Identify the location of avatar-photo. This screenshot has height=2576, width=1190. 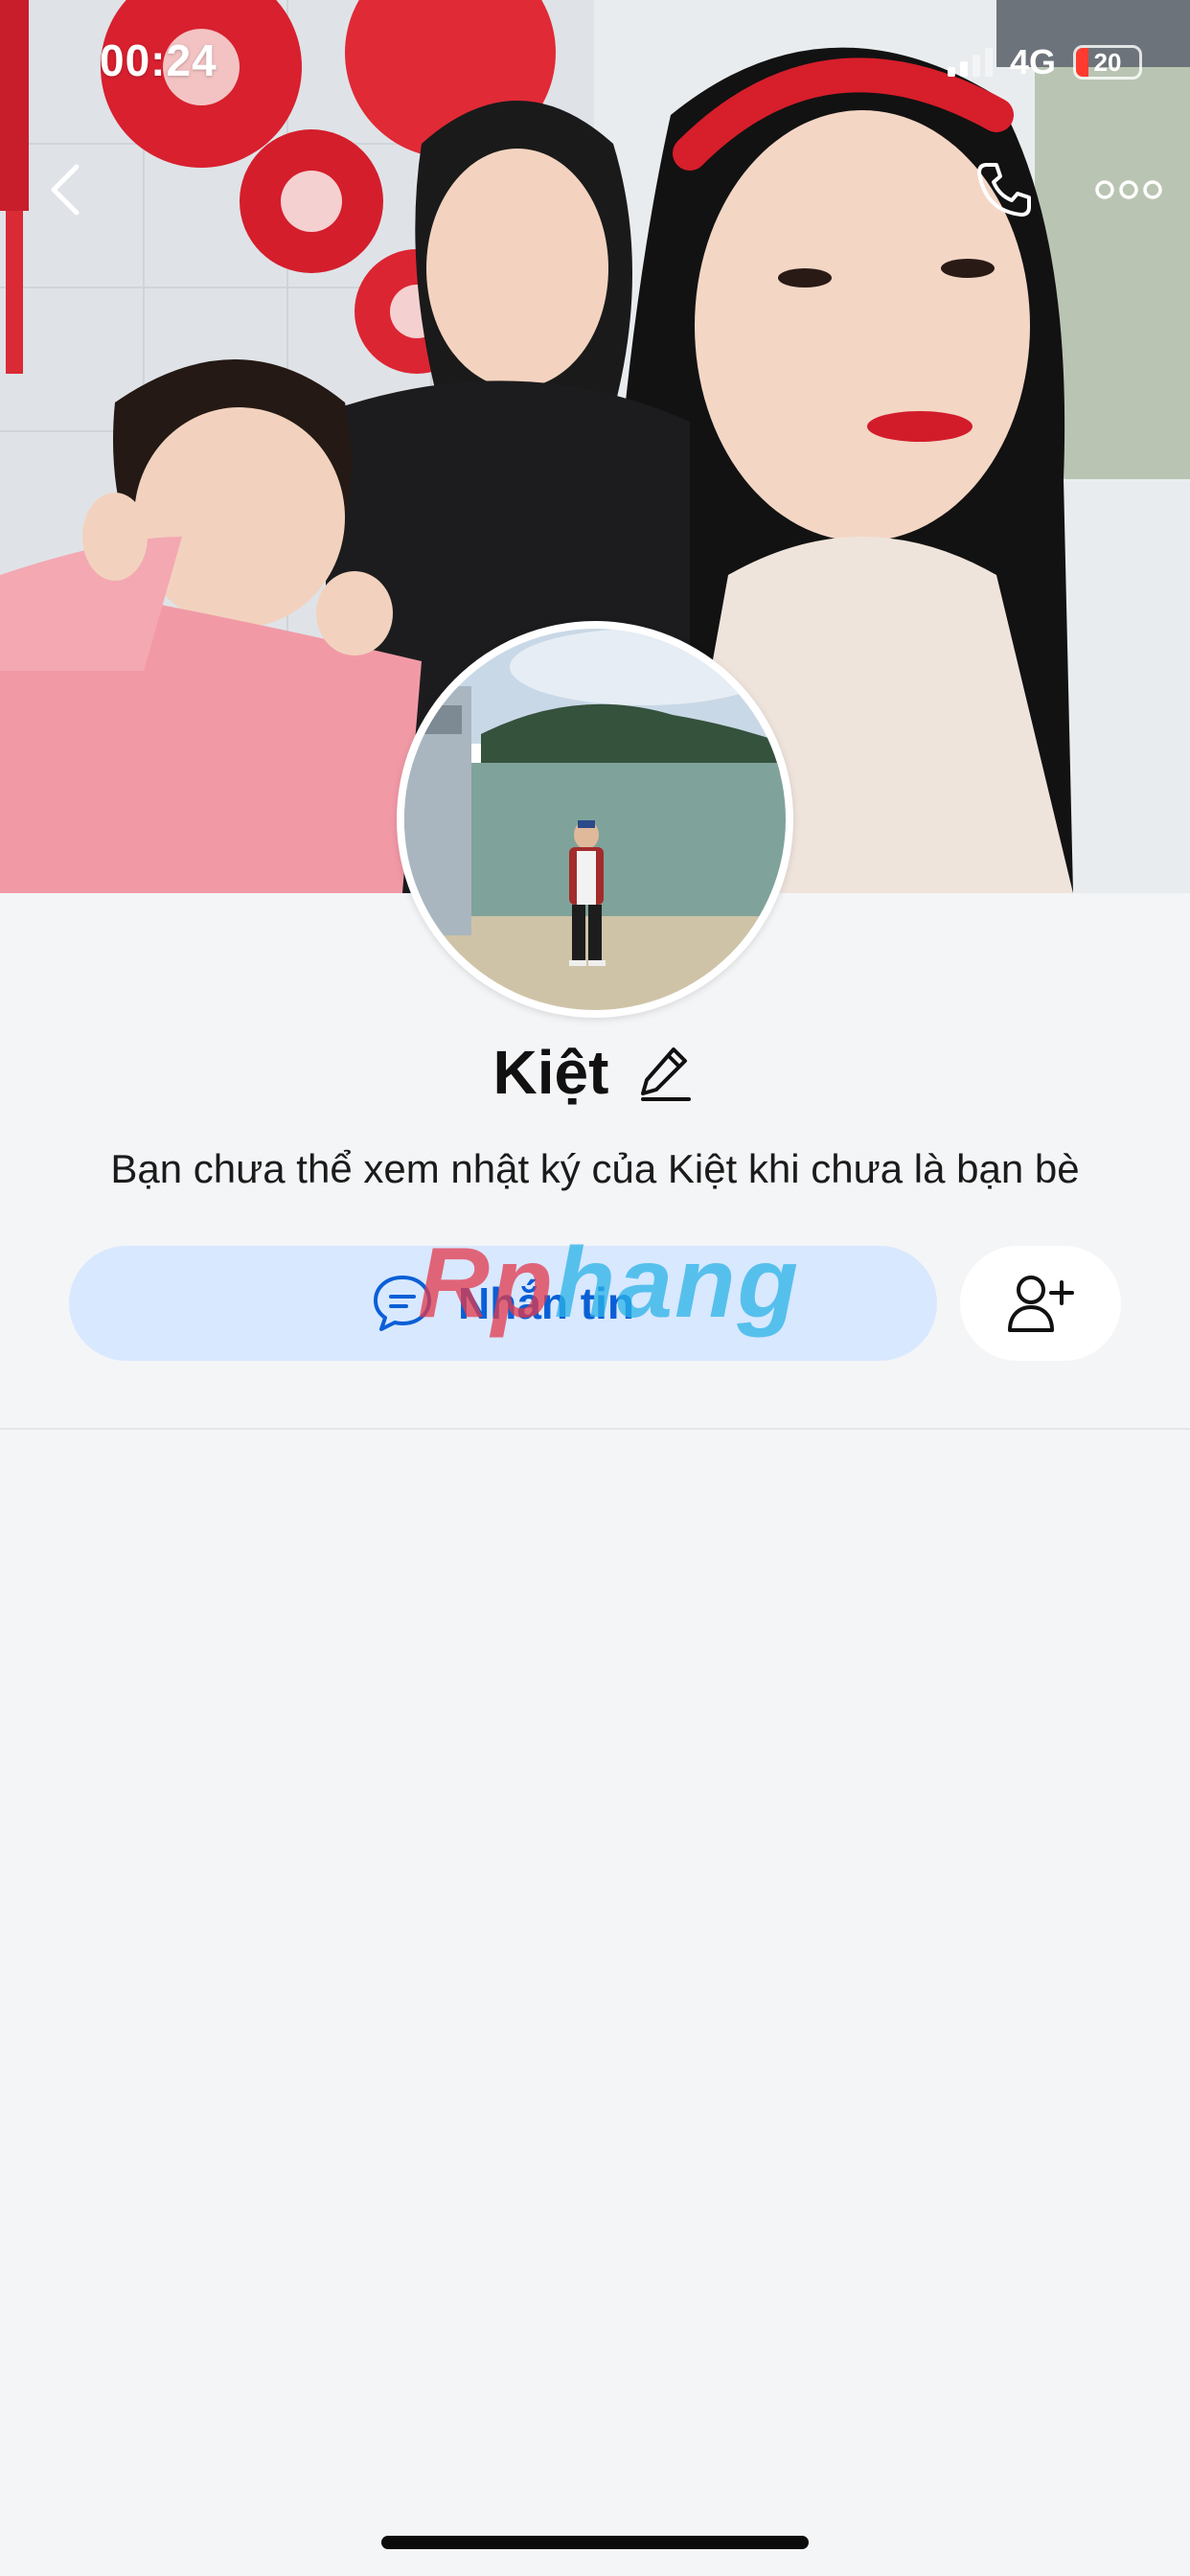
(595, 819).